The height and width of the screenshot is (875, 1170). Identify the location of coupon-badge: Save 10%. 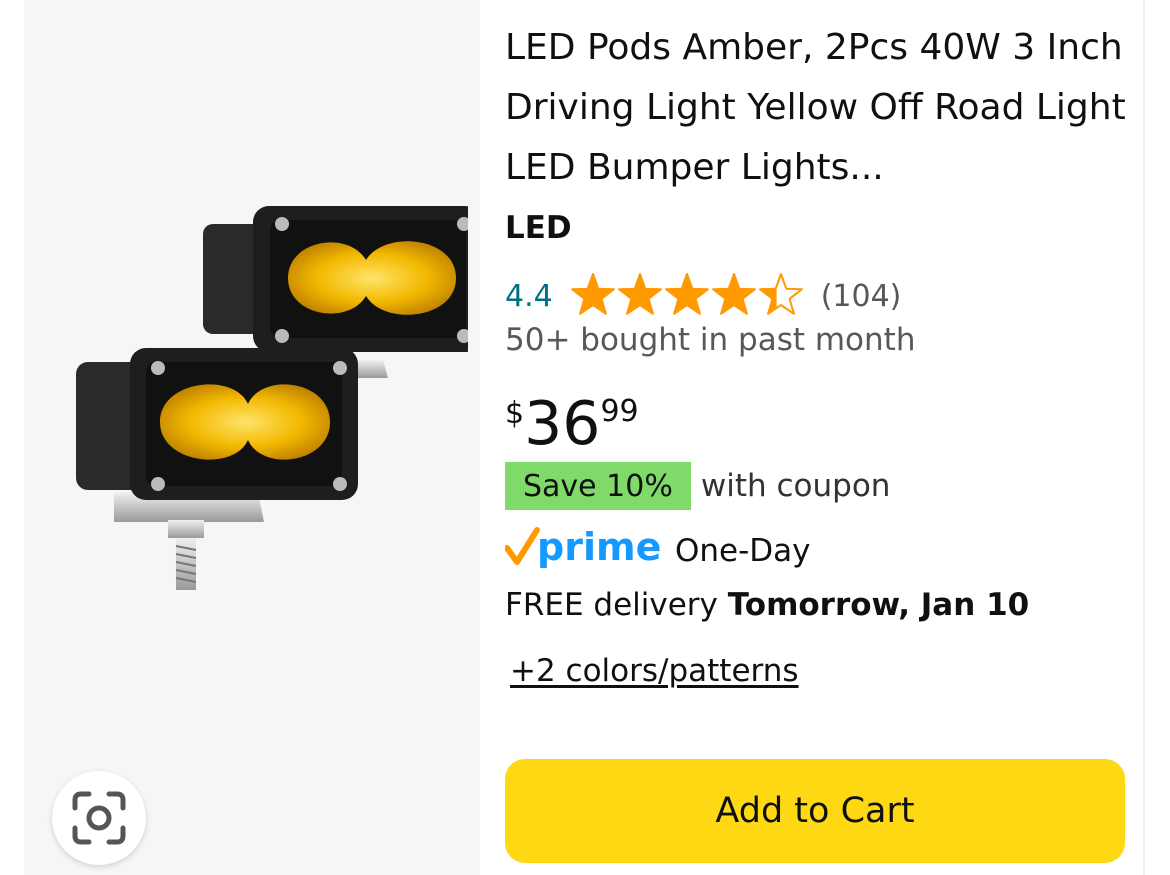
(598, 486).